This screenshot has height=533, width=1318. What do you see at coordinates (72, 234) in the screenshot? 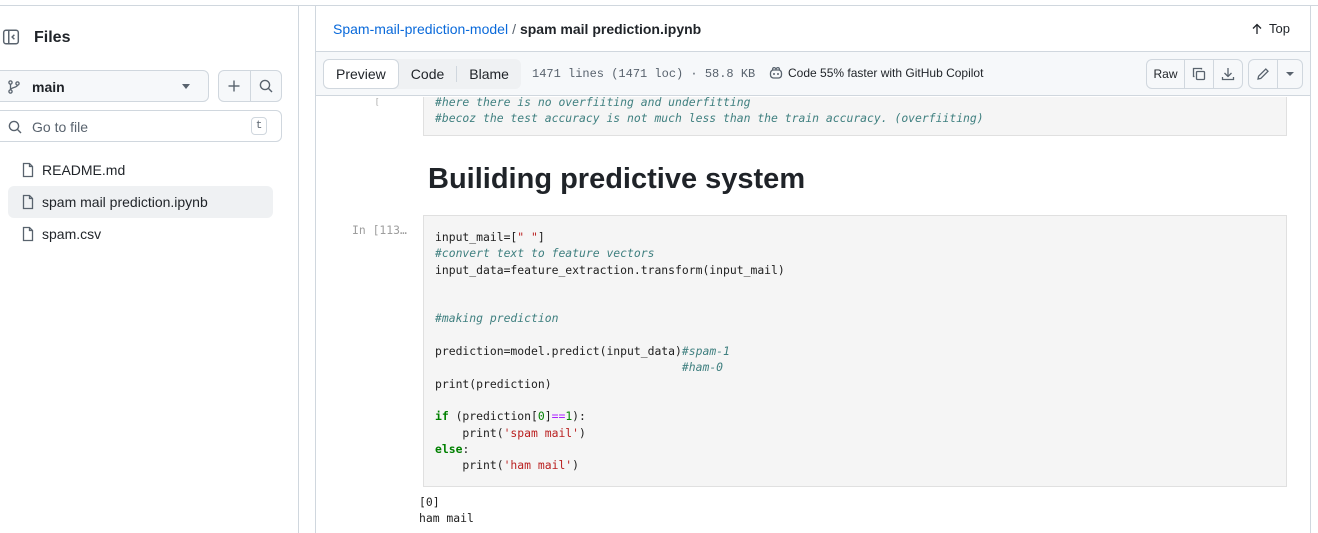
I see `file-name: spam.csv` at bounding box center [72, 234].